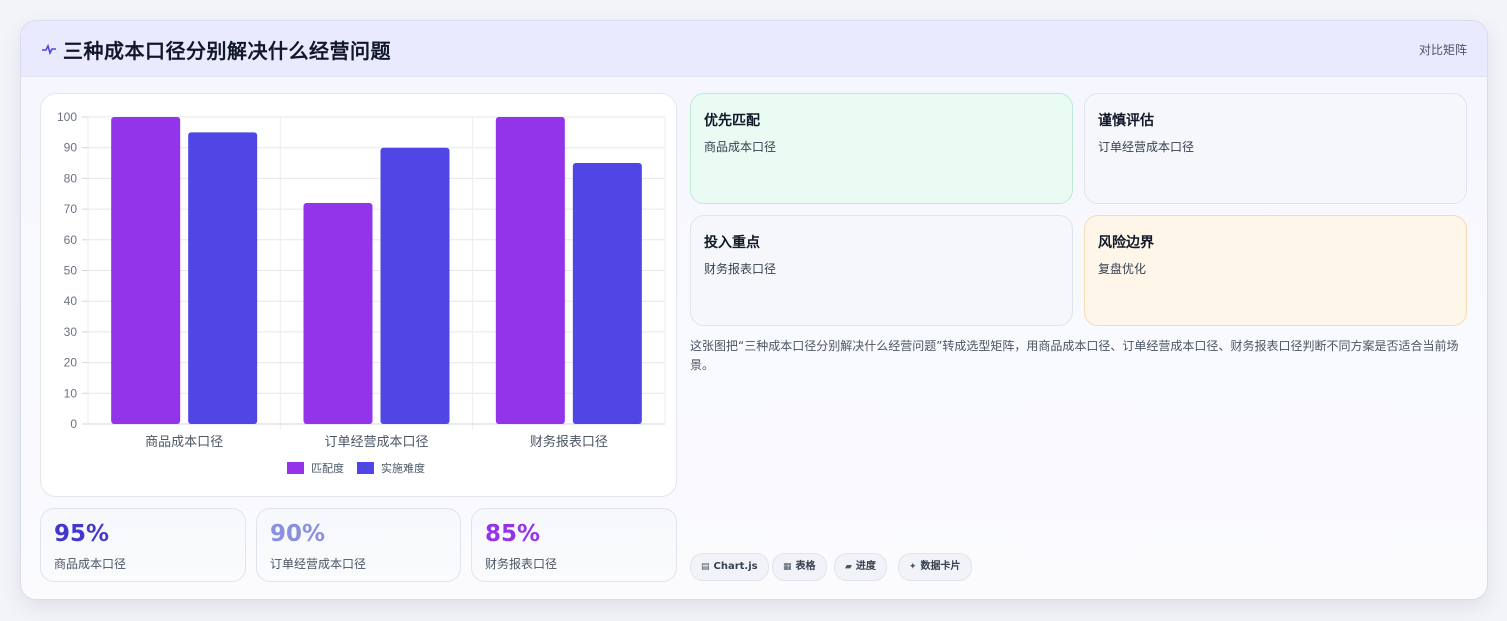 This screenshot has height=621, width=1507. What do you see at coordinates (71, 332) in the screenshot?
I see `y-tick-label: 30` at bounding box center [71, 332].